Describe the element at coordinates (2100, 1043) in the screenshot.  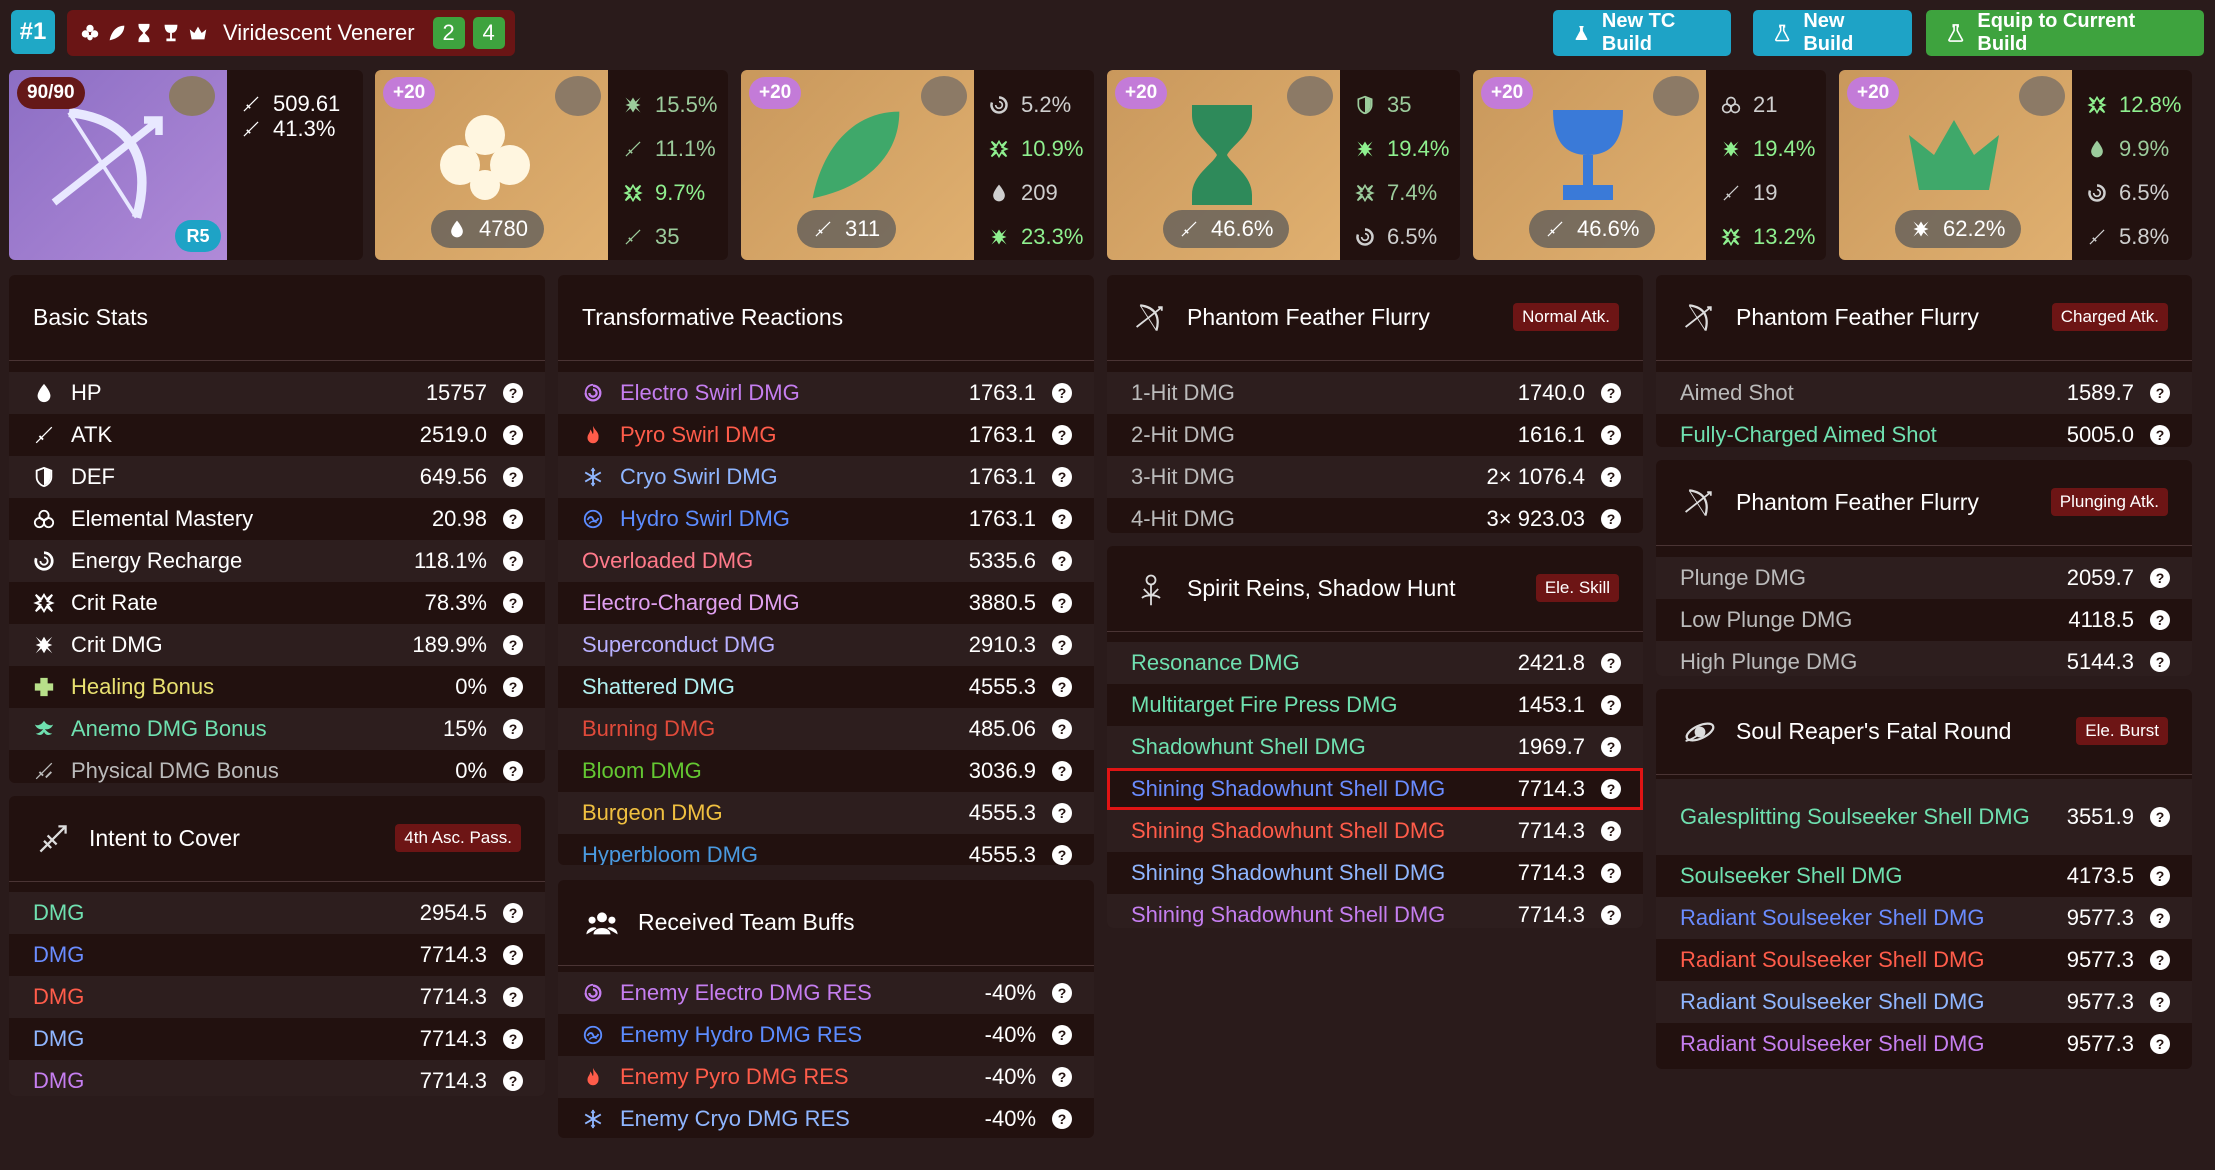
I see `dmg-value: 9577.3` at that location.